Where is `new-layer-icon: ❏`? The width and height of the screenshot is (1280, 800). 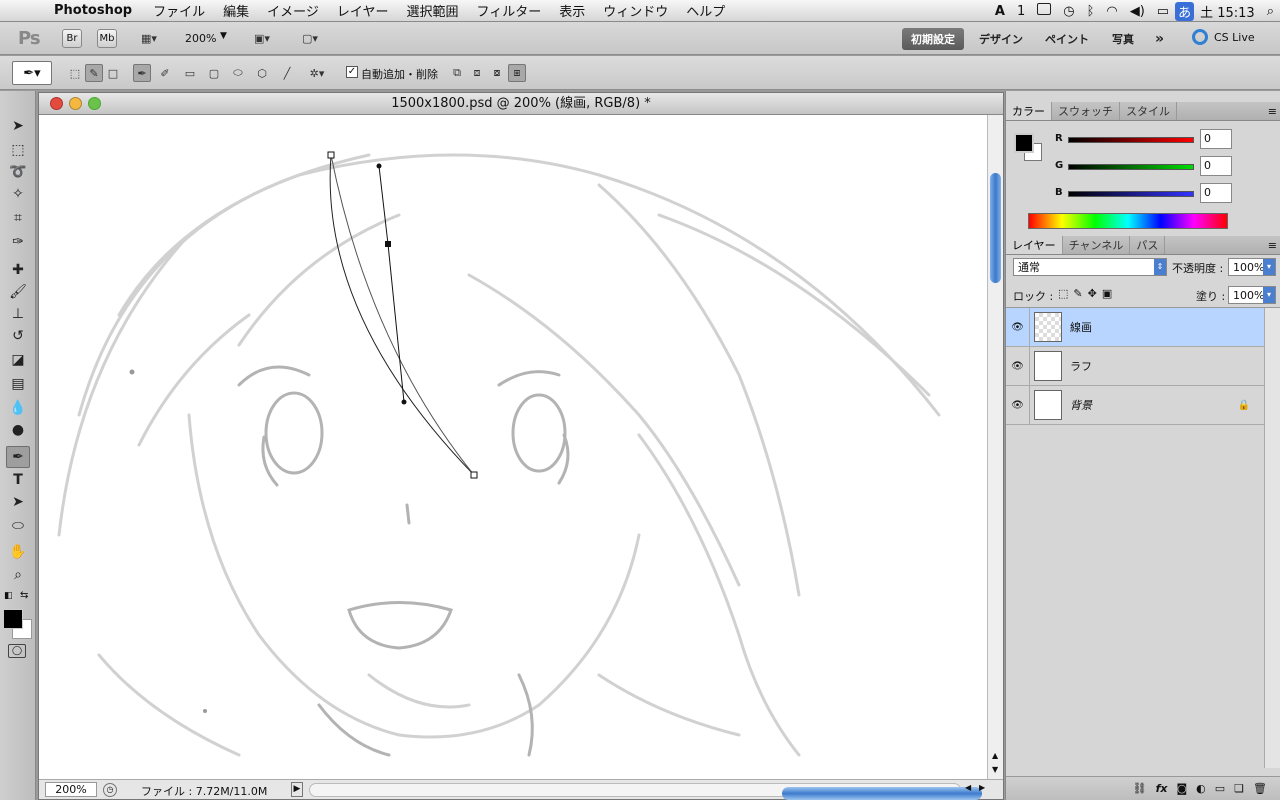
new-layer-icon: ❏ is located at coordinates (1239, 788).